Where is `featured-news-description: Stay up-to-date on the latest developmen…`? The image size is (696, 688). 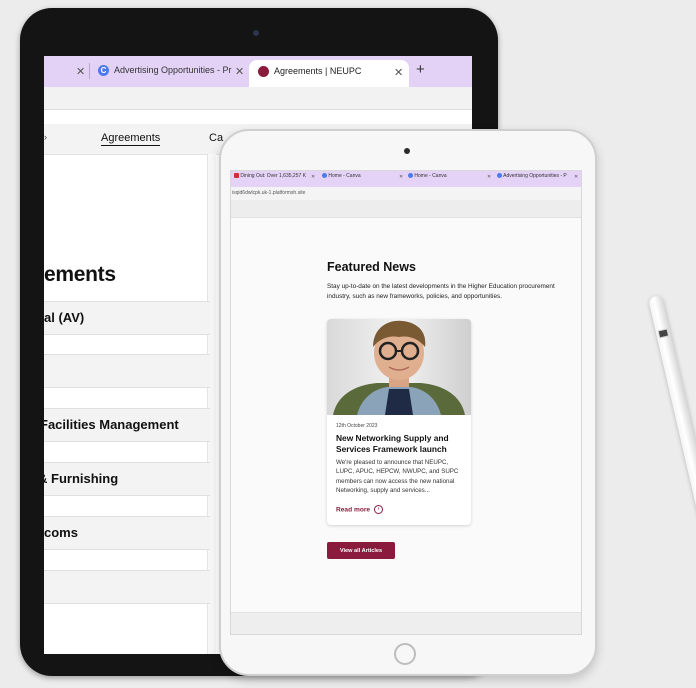 featured-news-description: Stay up-to-date on the latest developmen… is located at coordinates (441, 291).